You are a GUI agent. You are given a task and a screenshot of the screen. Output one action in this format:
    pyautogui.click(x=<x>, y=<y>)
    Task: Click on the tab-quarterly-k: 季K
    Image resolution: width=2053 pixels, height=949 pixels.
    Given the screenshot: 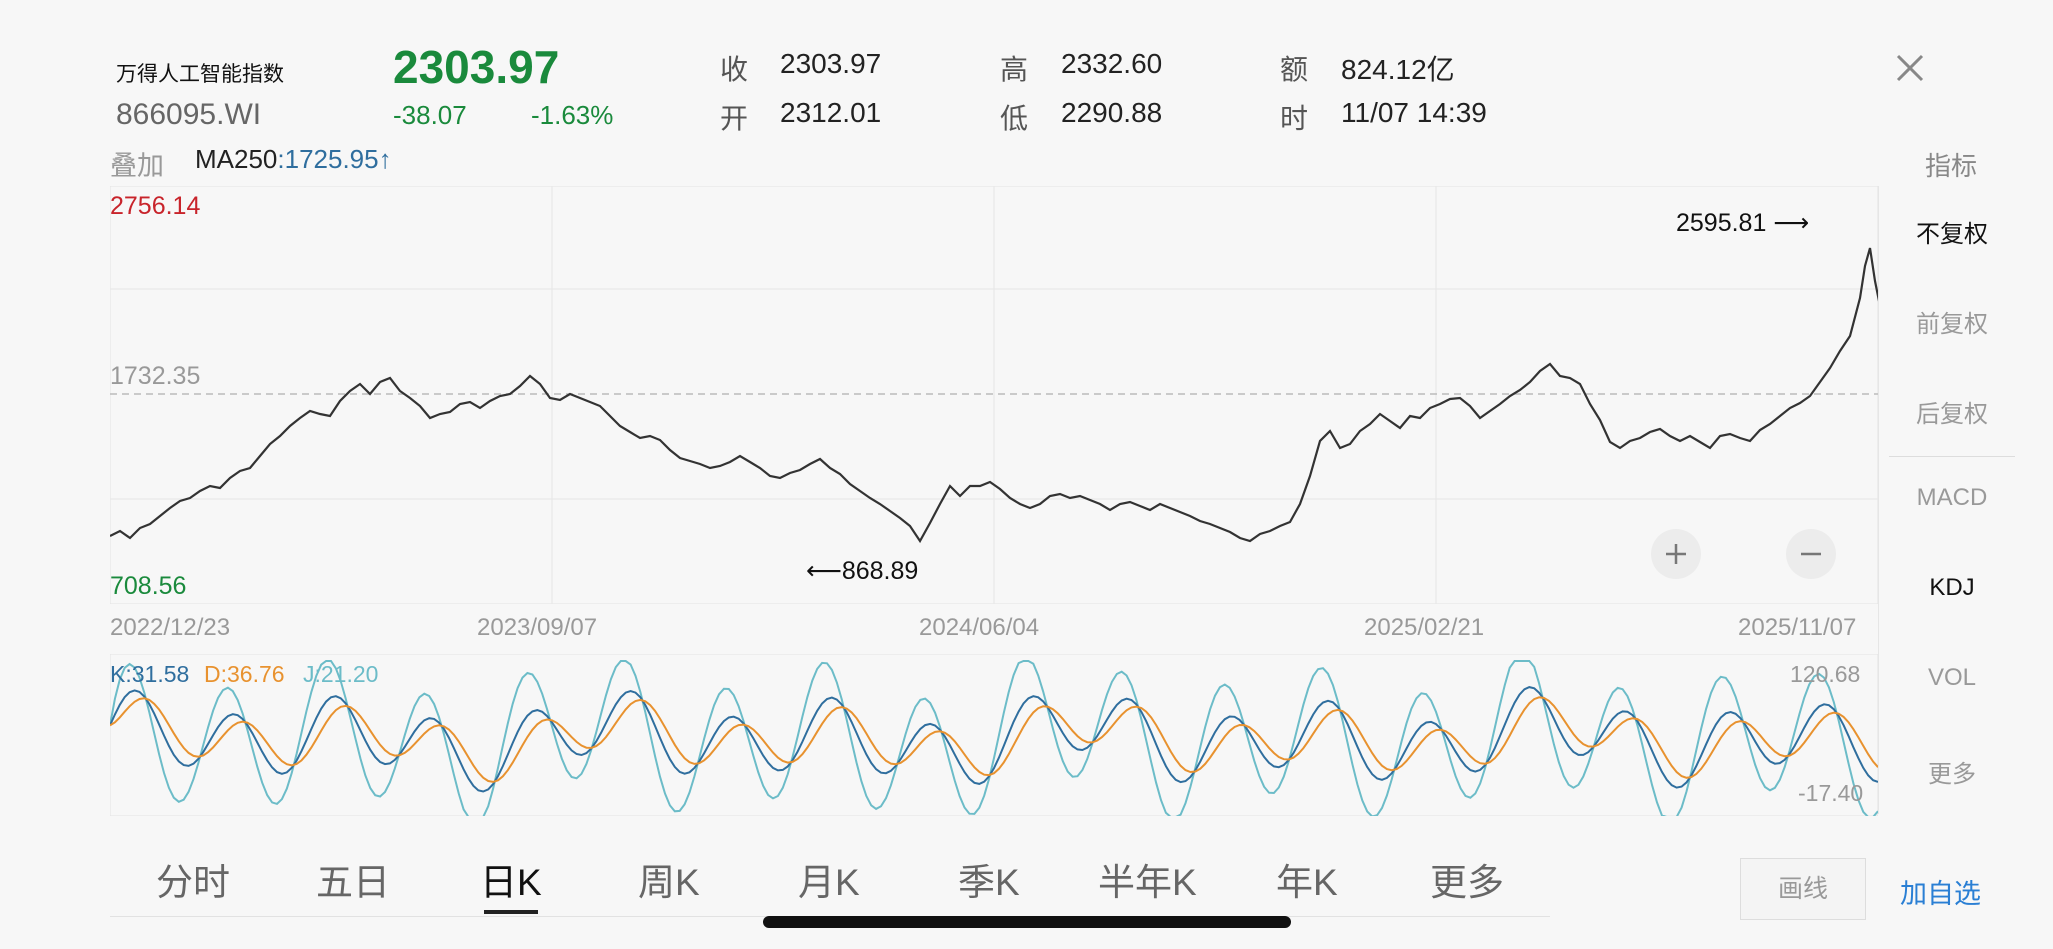 What is the action you would take?
    pyautogui.click(x=989, y=879)
    